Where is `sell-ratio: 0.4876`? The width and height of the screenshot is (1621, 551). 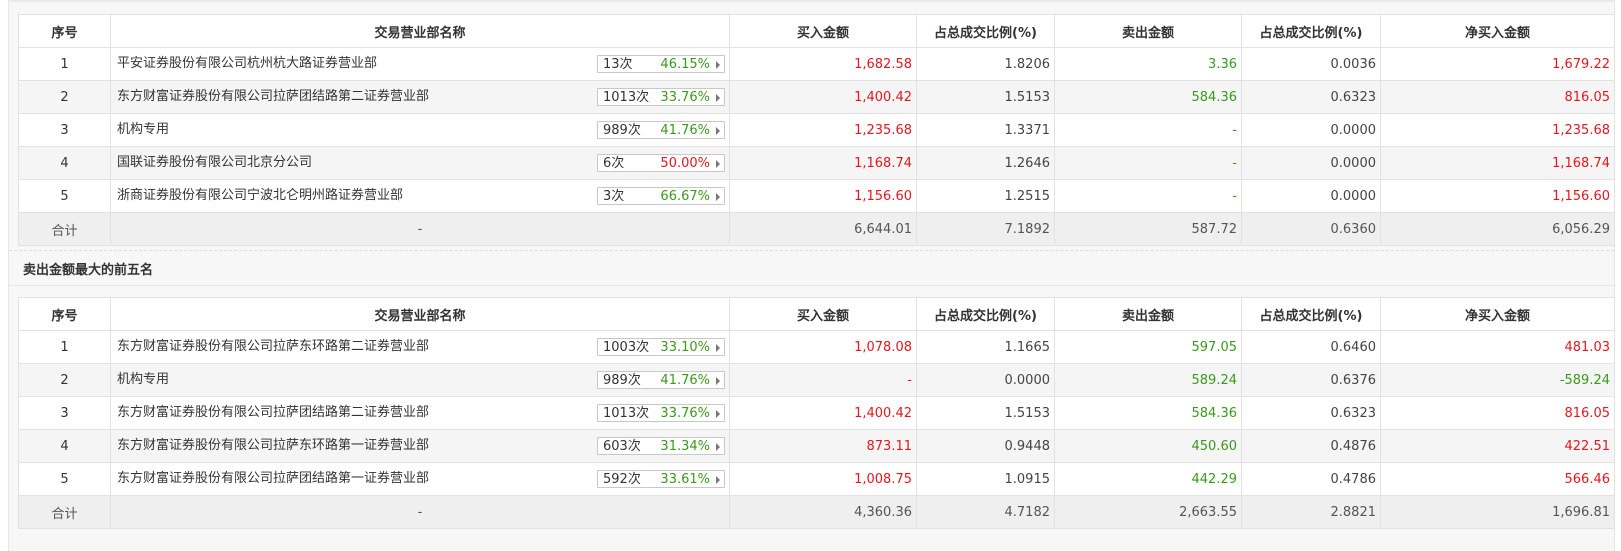
sell-ratio: 0.4876 is located at coordinates (1311, 446).